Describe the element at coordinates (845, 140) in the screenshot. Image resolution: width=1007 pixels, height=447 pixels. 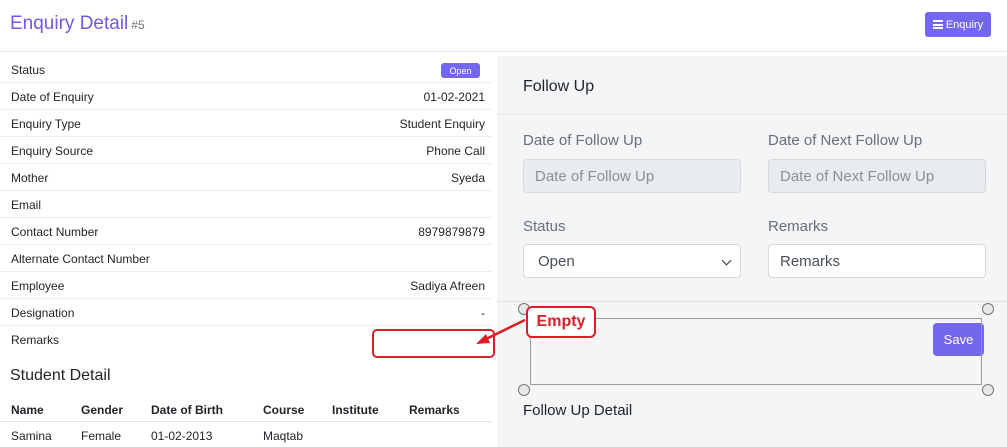
I see `next-follow-up-date-label: Date of Next Follow Up` at that location.